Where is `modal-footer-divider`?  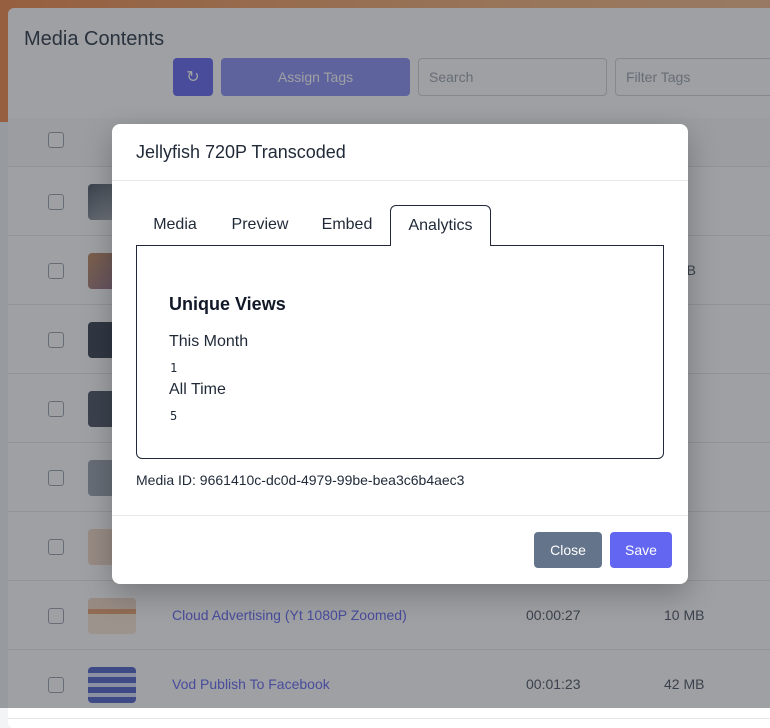 modal-footer-divider is located at coordinates (400, 515).